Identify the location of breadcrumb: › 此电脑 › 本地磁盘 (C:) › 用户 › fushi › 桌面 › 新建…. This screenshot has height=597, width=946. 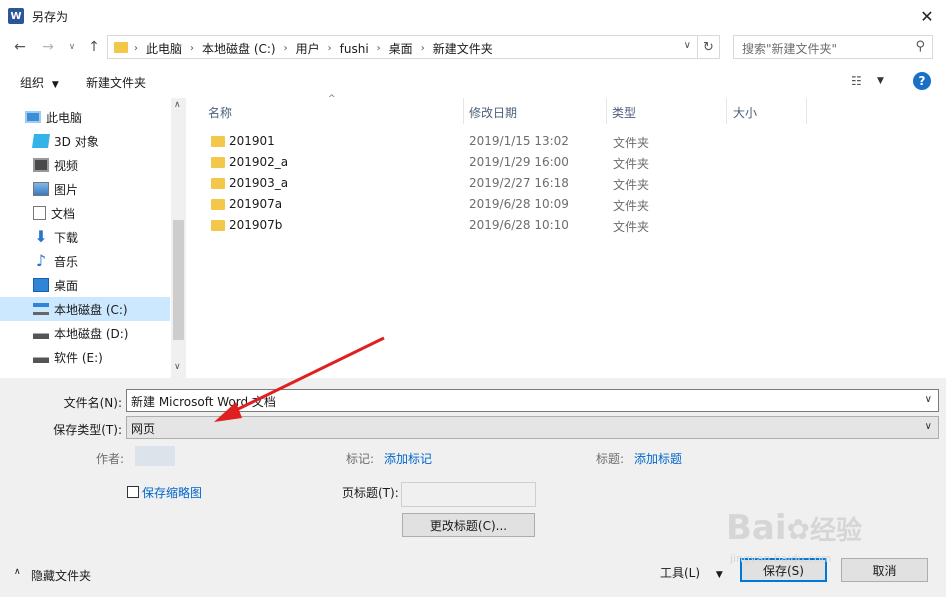
(313, 48).